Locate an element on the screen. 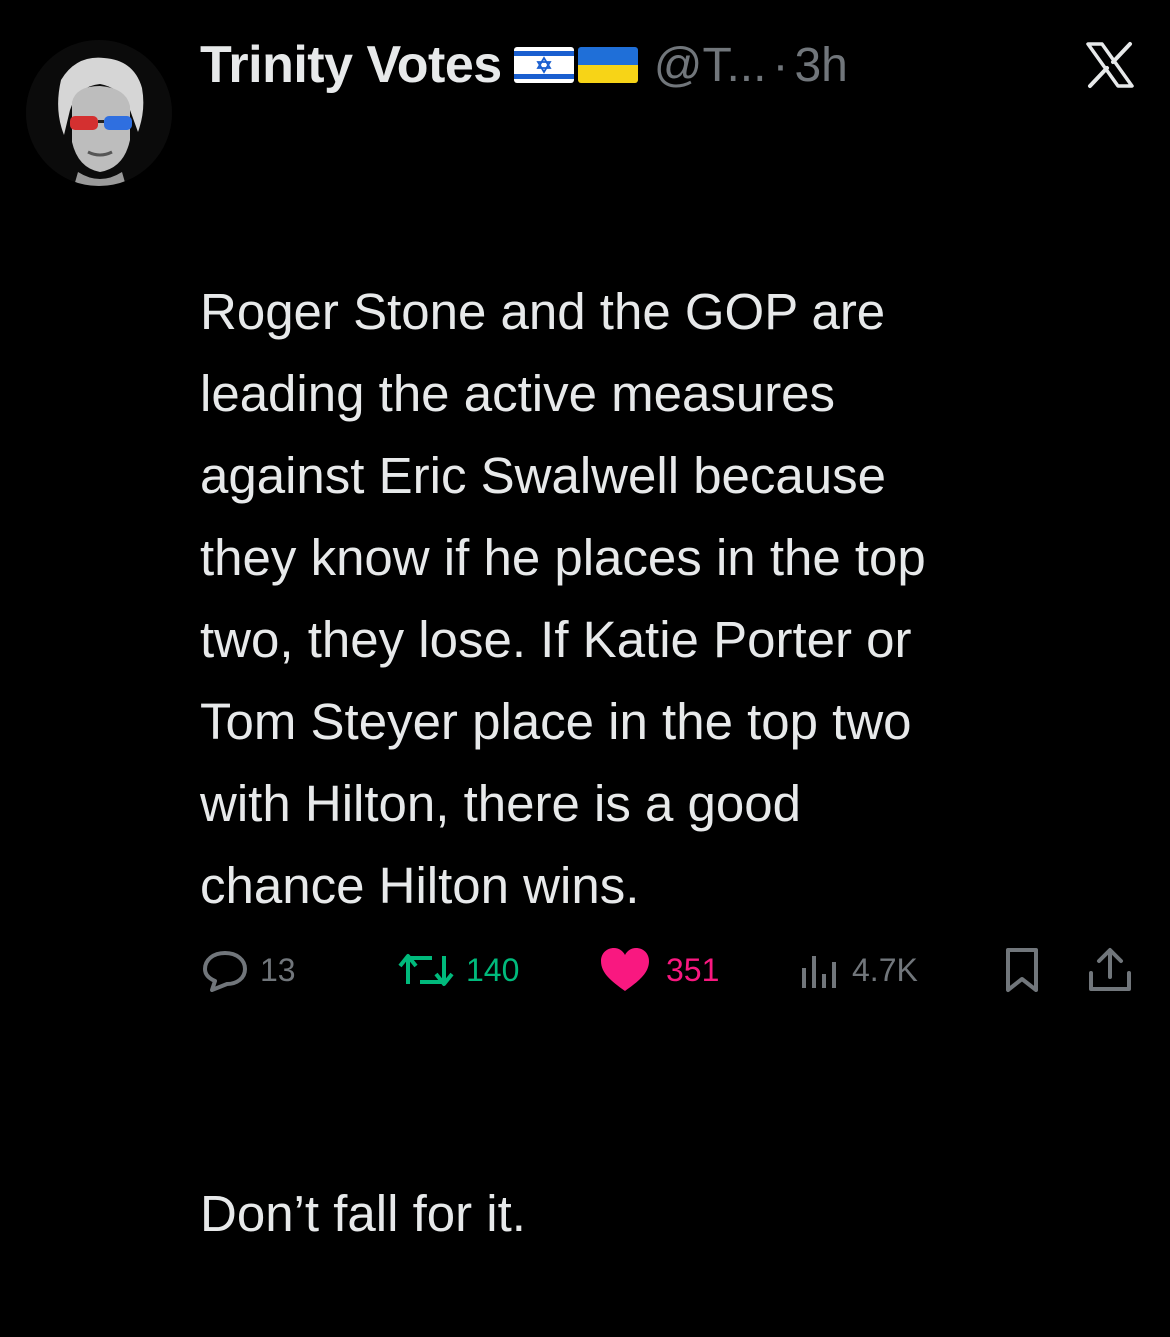  display-name: Trinity Votes is located at coordinates (351, 65).